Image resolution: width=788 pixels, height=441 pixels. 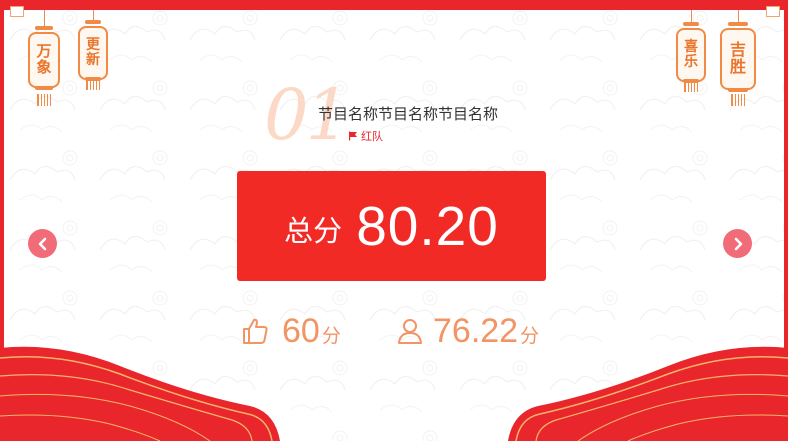 I want to click on total-score-label: 总分, so click(x=313, y=231).